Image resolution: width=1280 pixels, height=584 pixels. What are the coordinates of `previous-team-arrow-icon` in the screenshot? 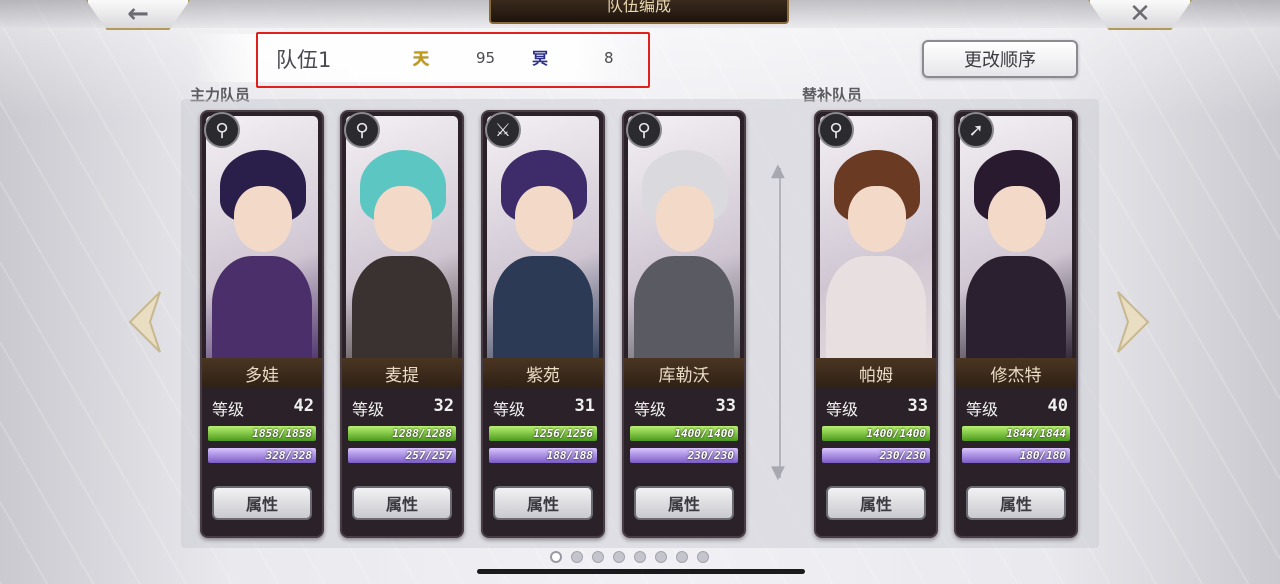 It's located at (144, 322).